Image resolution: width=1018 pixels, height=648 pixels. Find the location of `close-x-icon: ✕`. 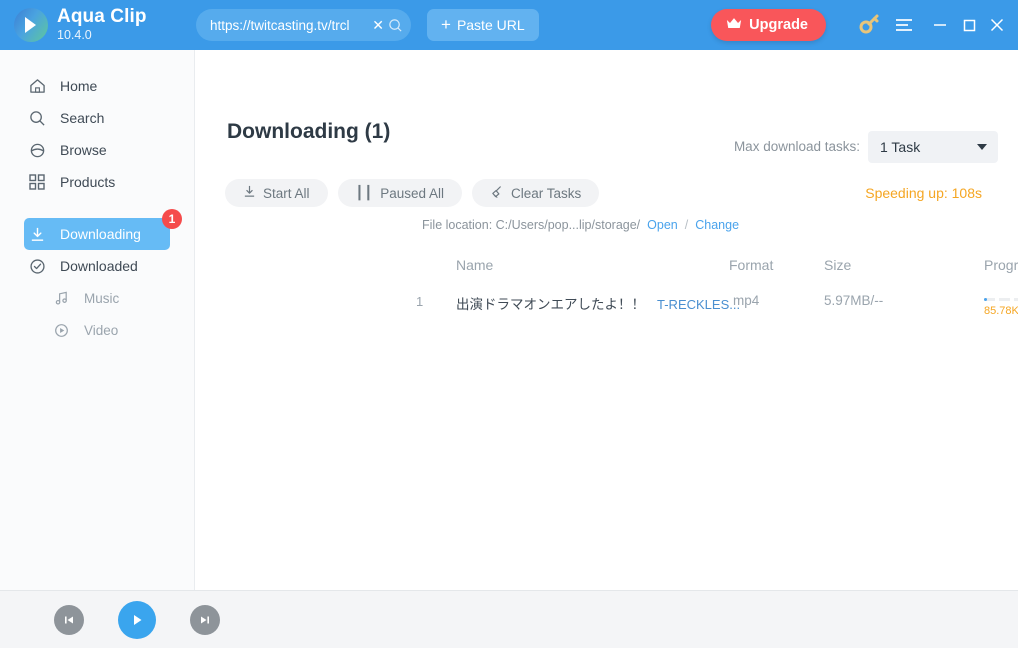

close-x-icon: ✕ is located at coordinates (378, 25).